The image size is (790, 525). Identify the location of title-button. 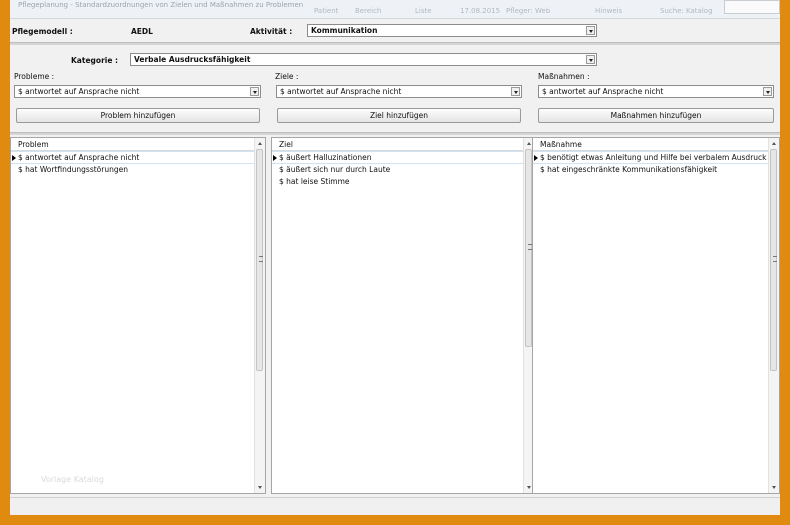
(752, 7).